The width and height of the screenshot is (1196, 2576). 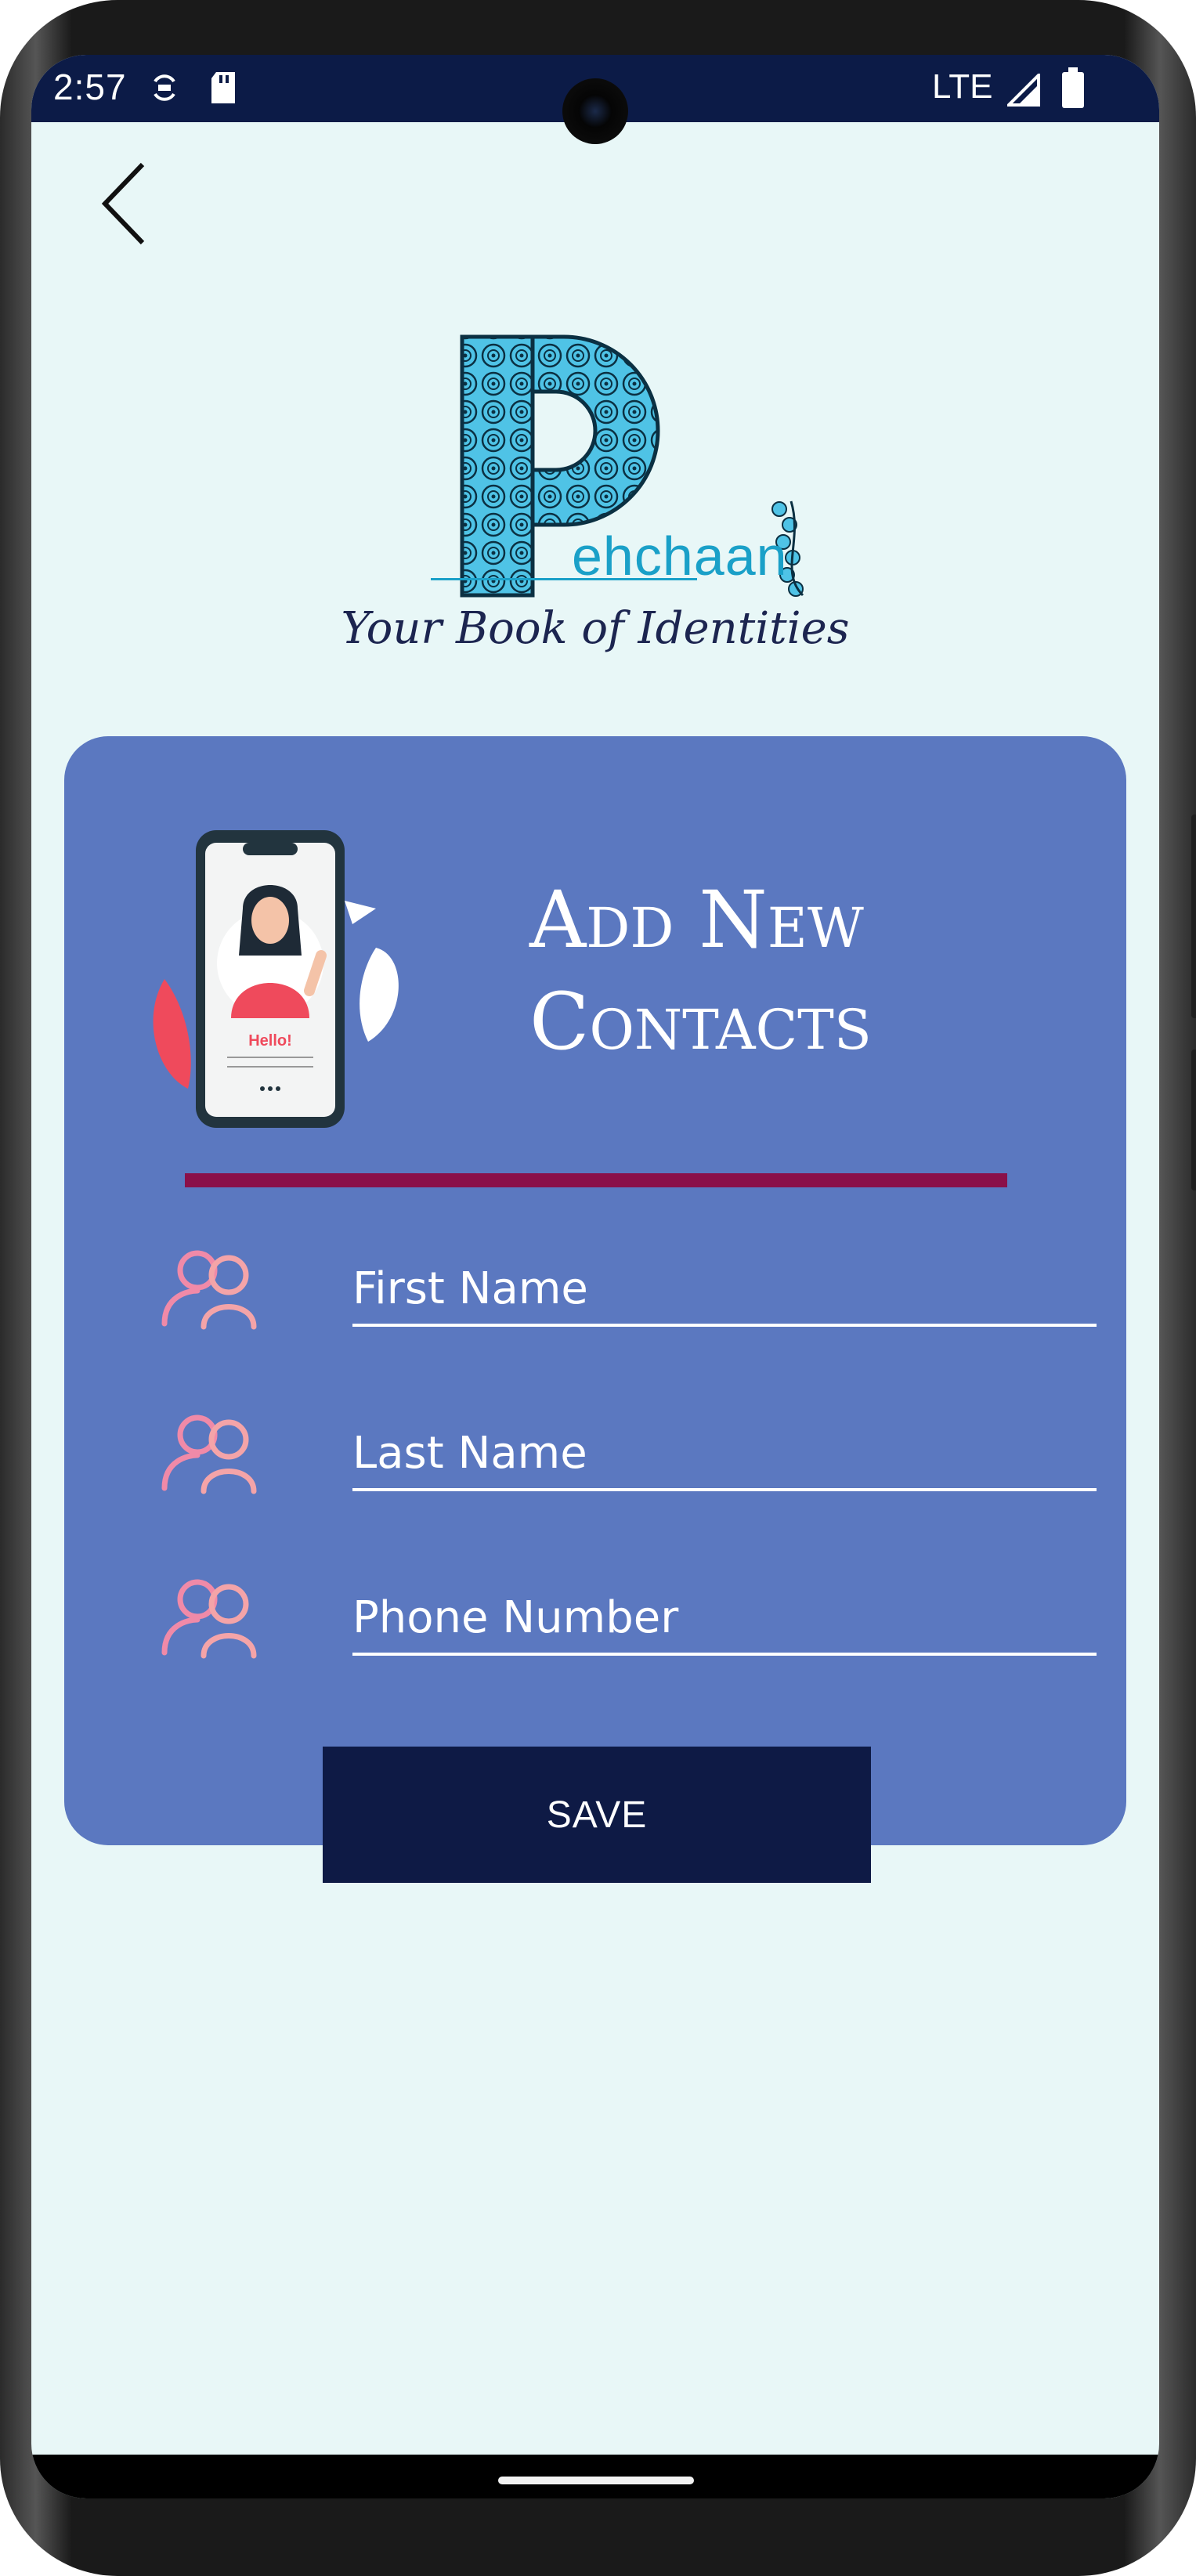 What do you see at coordinates (595, 111) in the screenshot?
I see `front-camera` at bounding box center [595, 111].